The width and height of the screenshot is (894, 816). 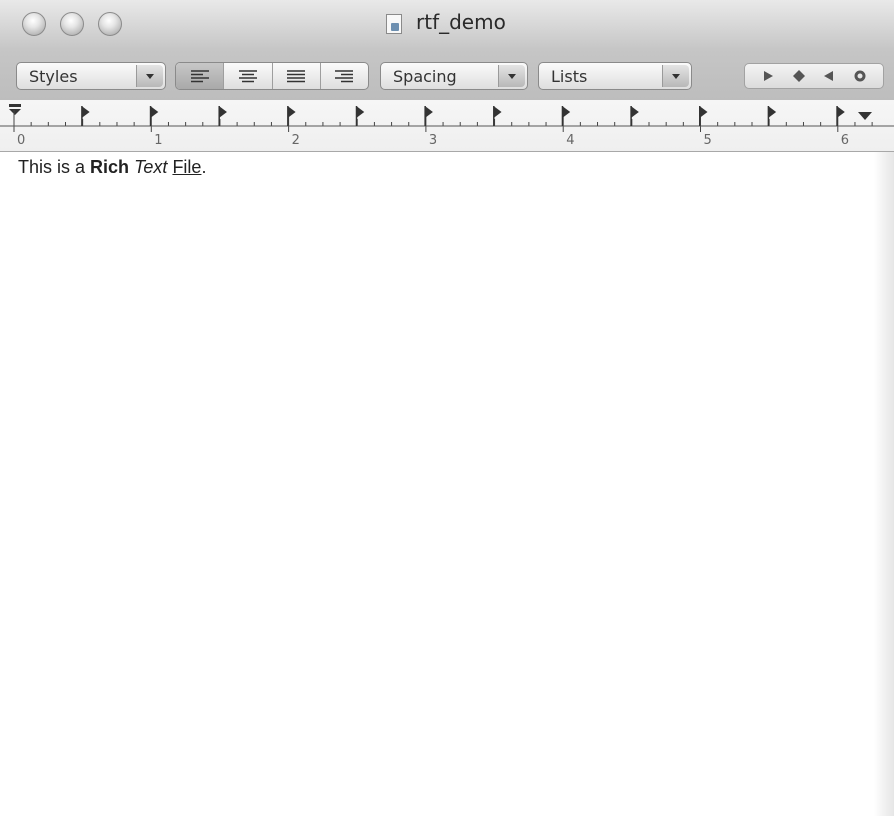 What do you see at coordinates (425, 76) in the screenshot?
I see `spacing-label: Spacing` at bounding box center [425, 76].